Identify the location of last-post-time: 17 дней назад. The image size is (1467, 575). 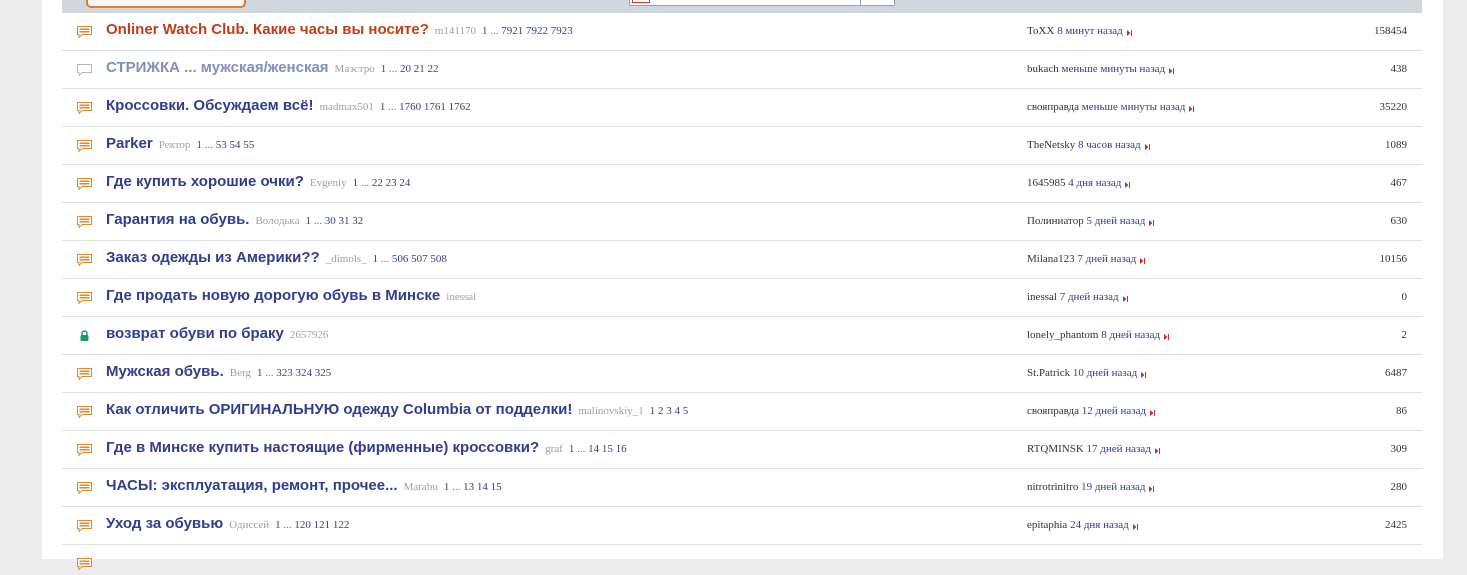
(1119, 449).